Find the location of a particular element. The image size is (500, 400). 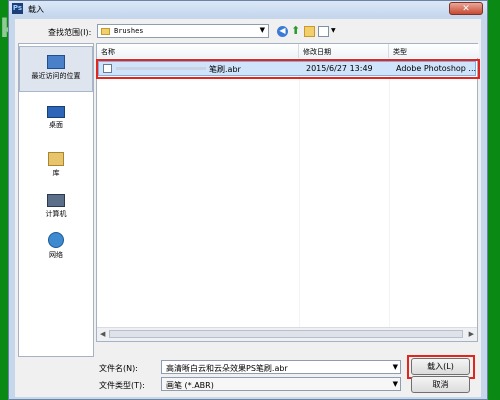

up-folder-icon: ⬆ is located at coordinates (296, 31).